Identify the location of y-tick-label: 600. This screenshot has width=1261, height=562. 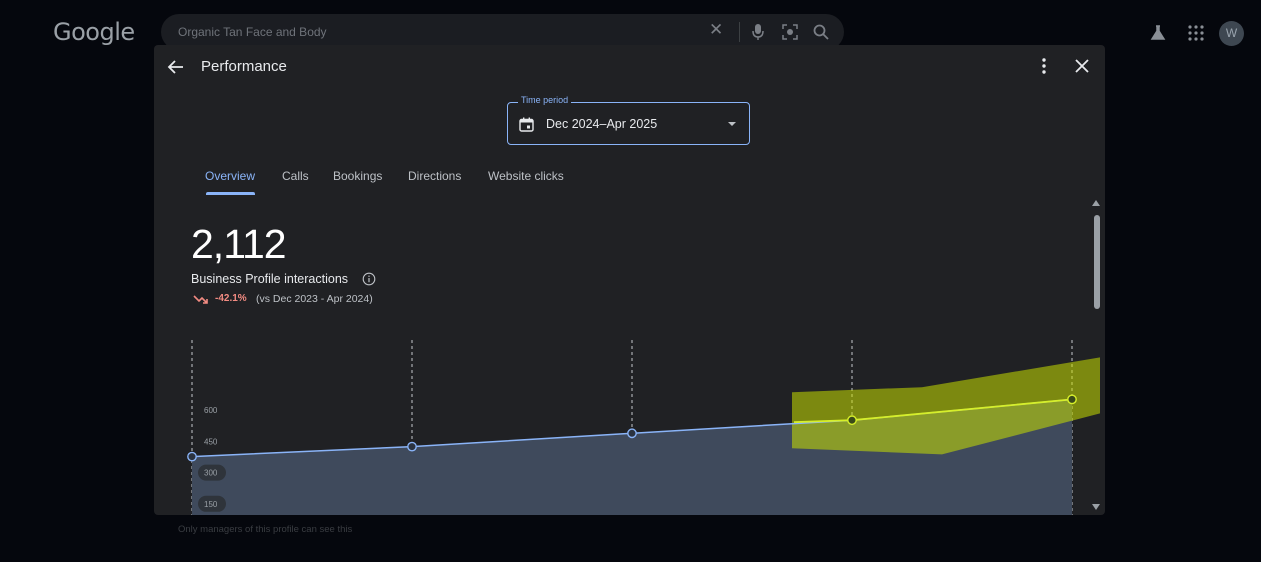
(211, 410).